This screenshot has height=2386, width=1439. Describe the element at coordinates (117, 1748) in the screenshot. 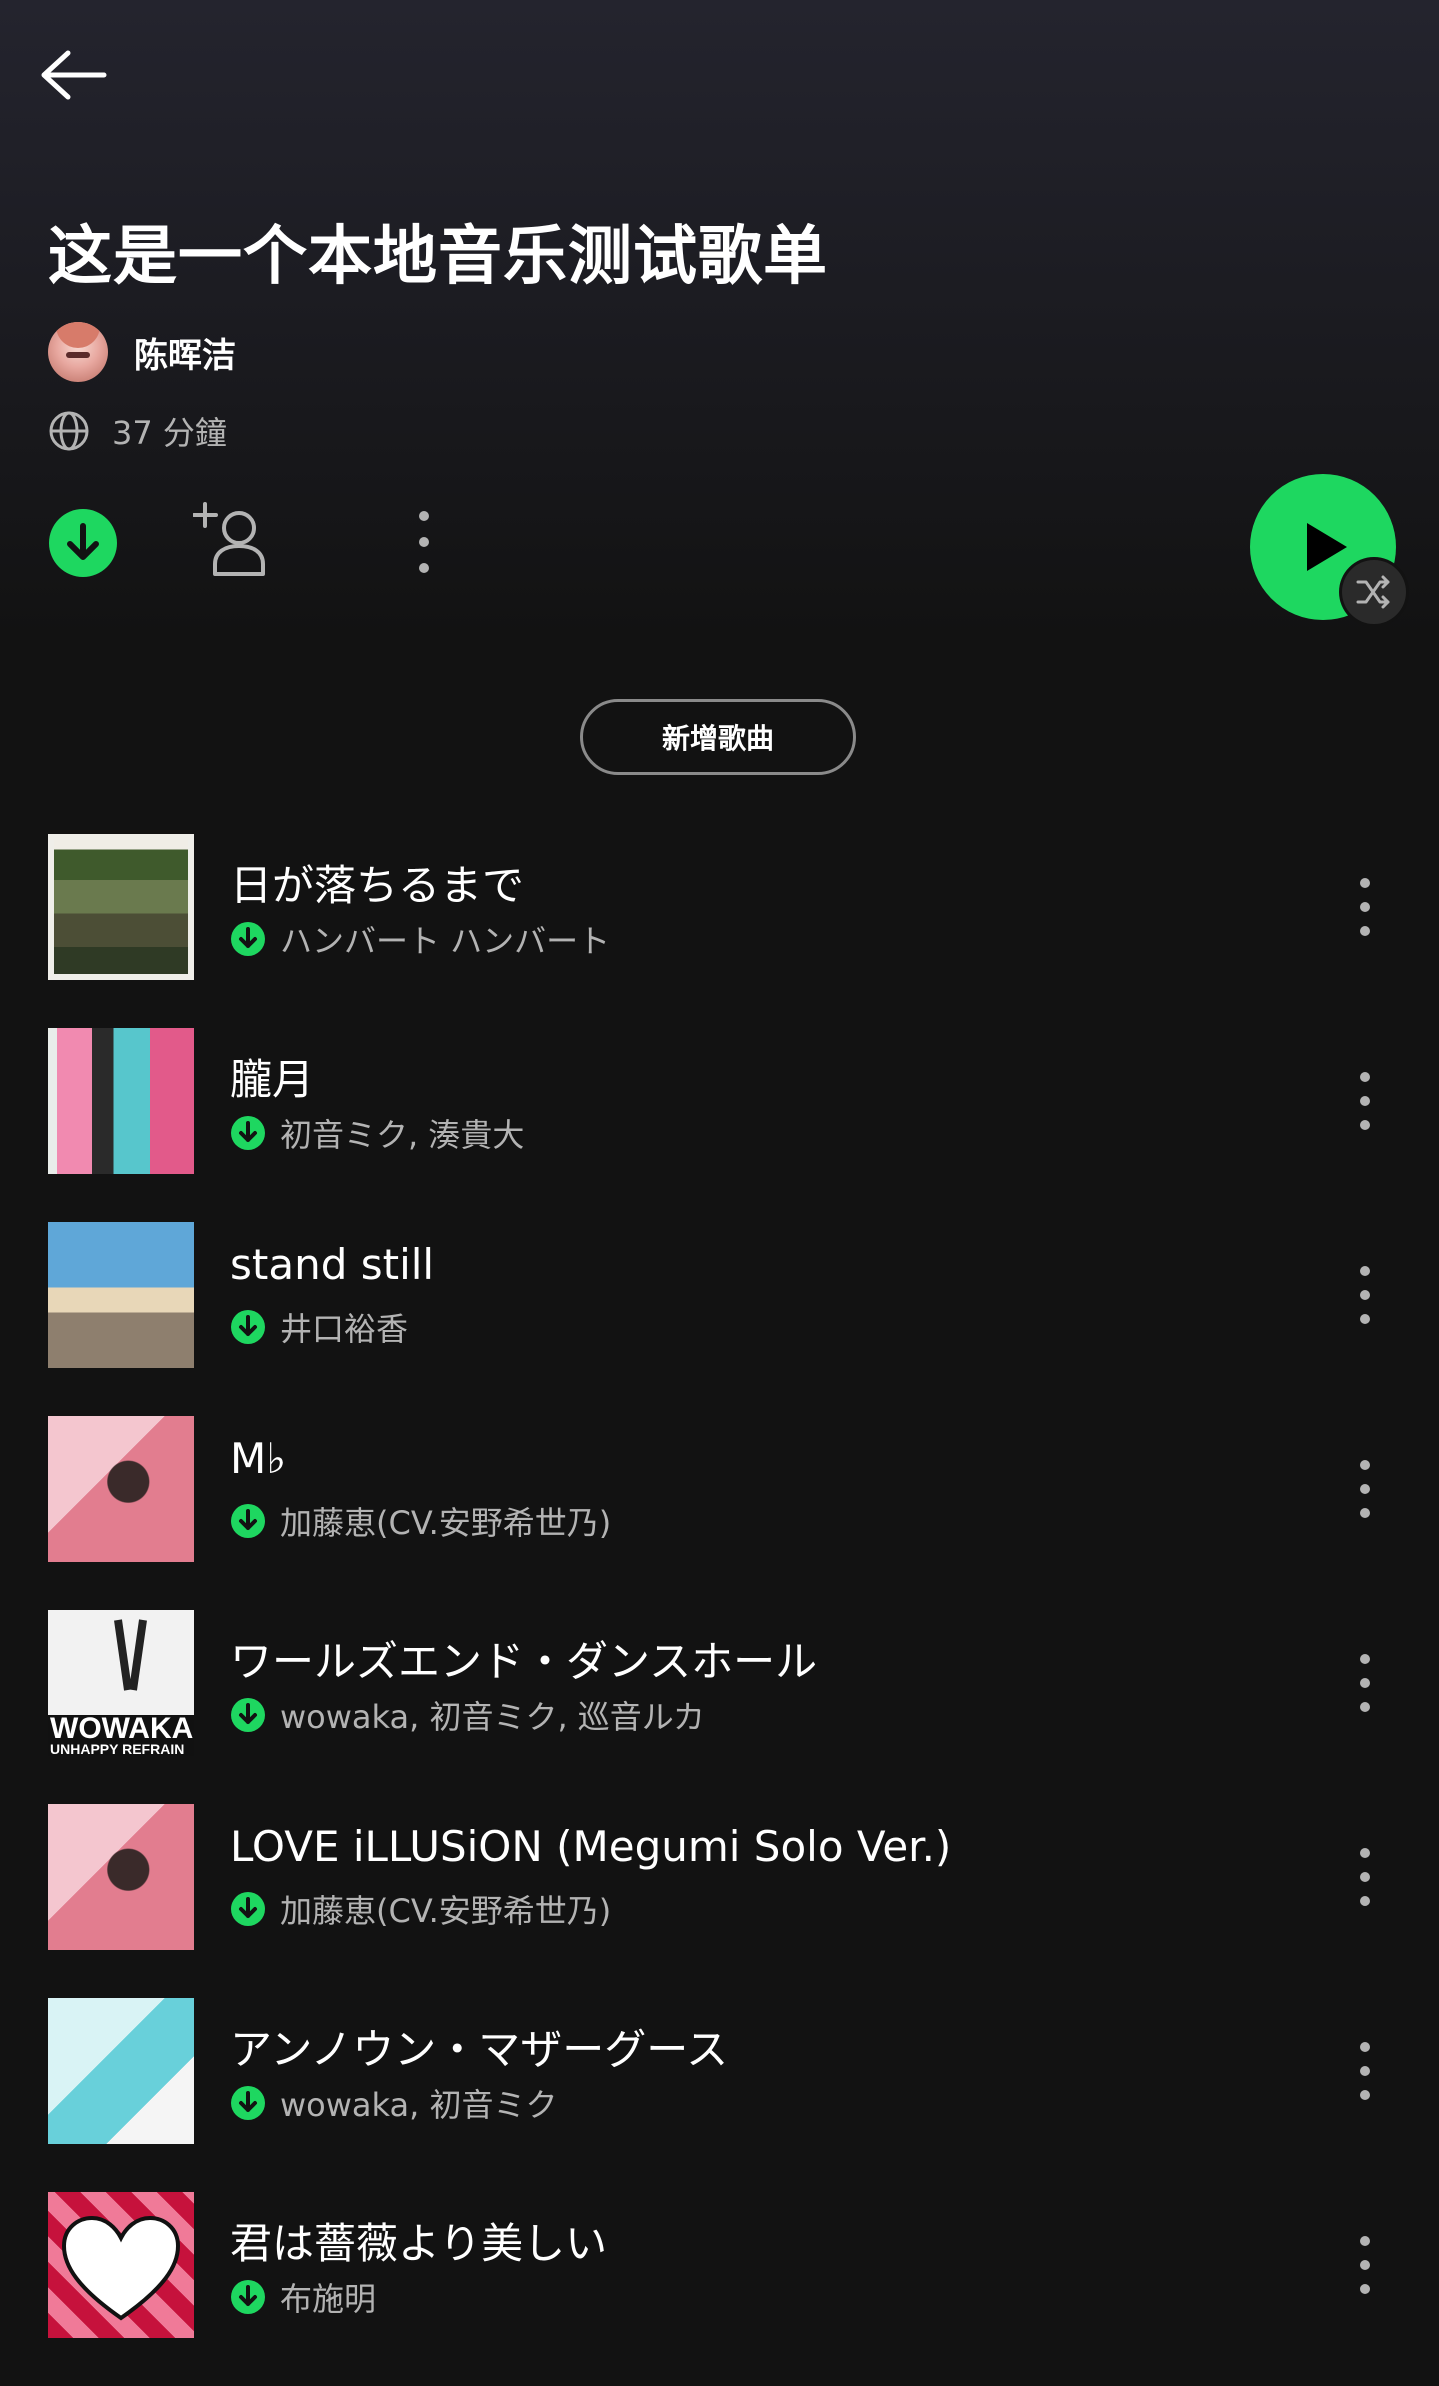

I see `cover-subtext: UNHAPPY REFRAIN` at that location.